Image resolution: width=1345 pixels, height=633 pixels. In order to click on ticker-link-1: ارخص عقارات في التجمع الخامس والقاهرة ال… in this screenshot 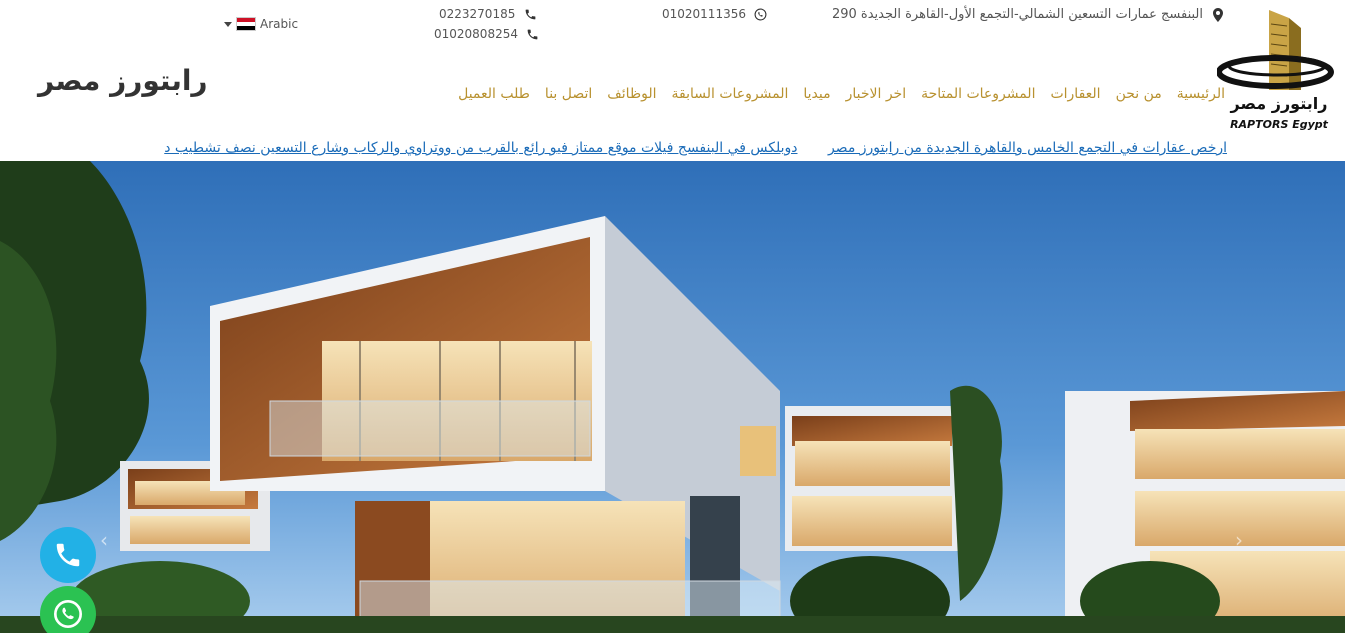, I will do `click(1027, 148)`.